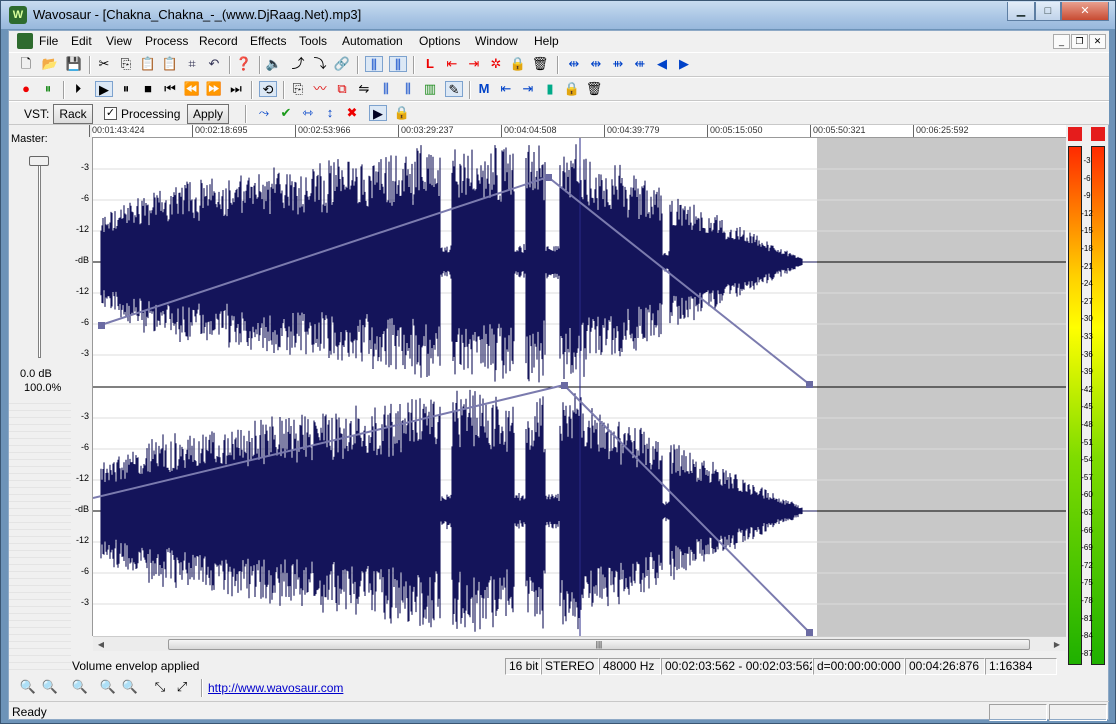  Describe the element at coordinates (268, 89) in the screenshot. I see `loop-icon: ⟲` at that location.